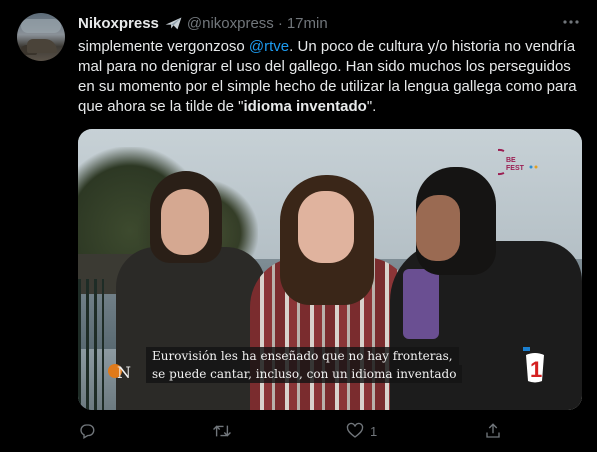 The image size is (597, 452). I want to click on reply-icon, so click(87, 431).